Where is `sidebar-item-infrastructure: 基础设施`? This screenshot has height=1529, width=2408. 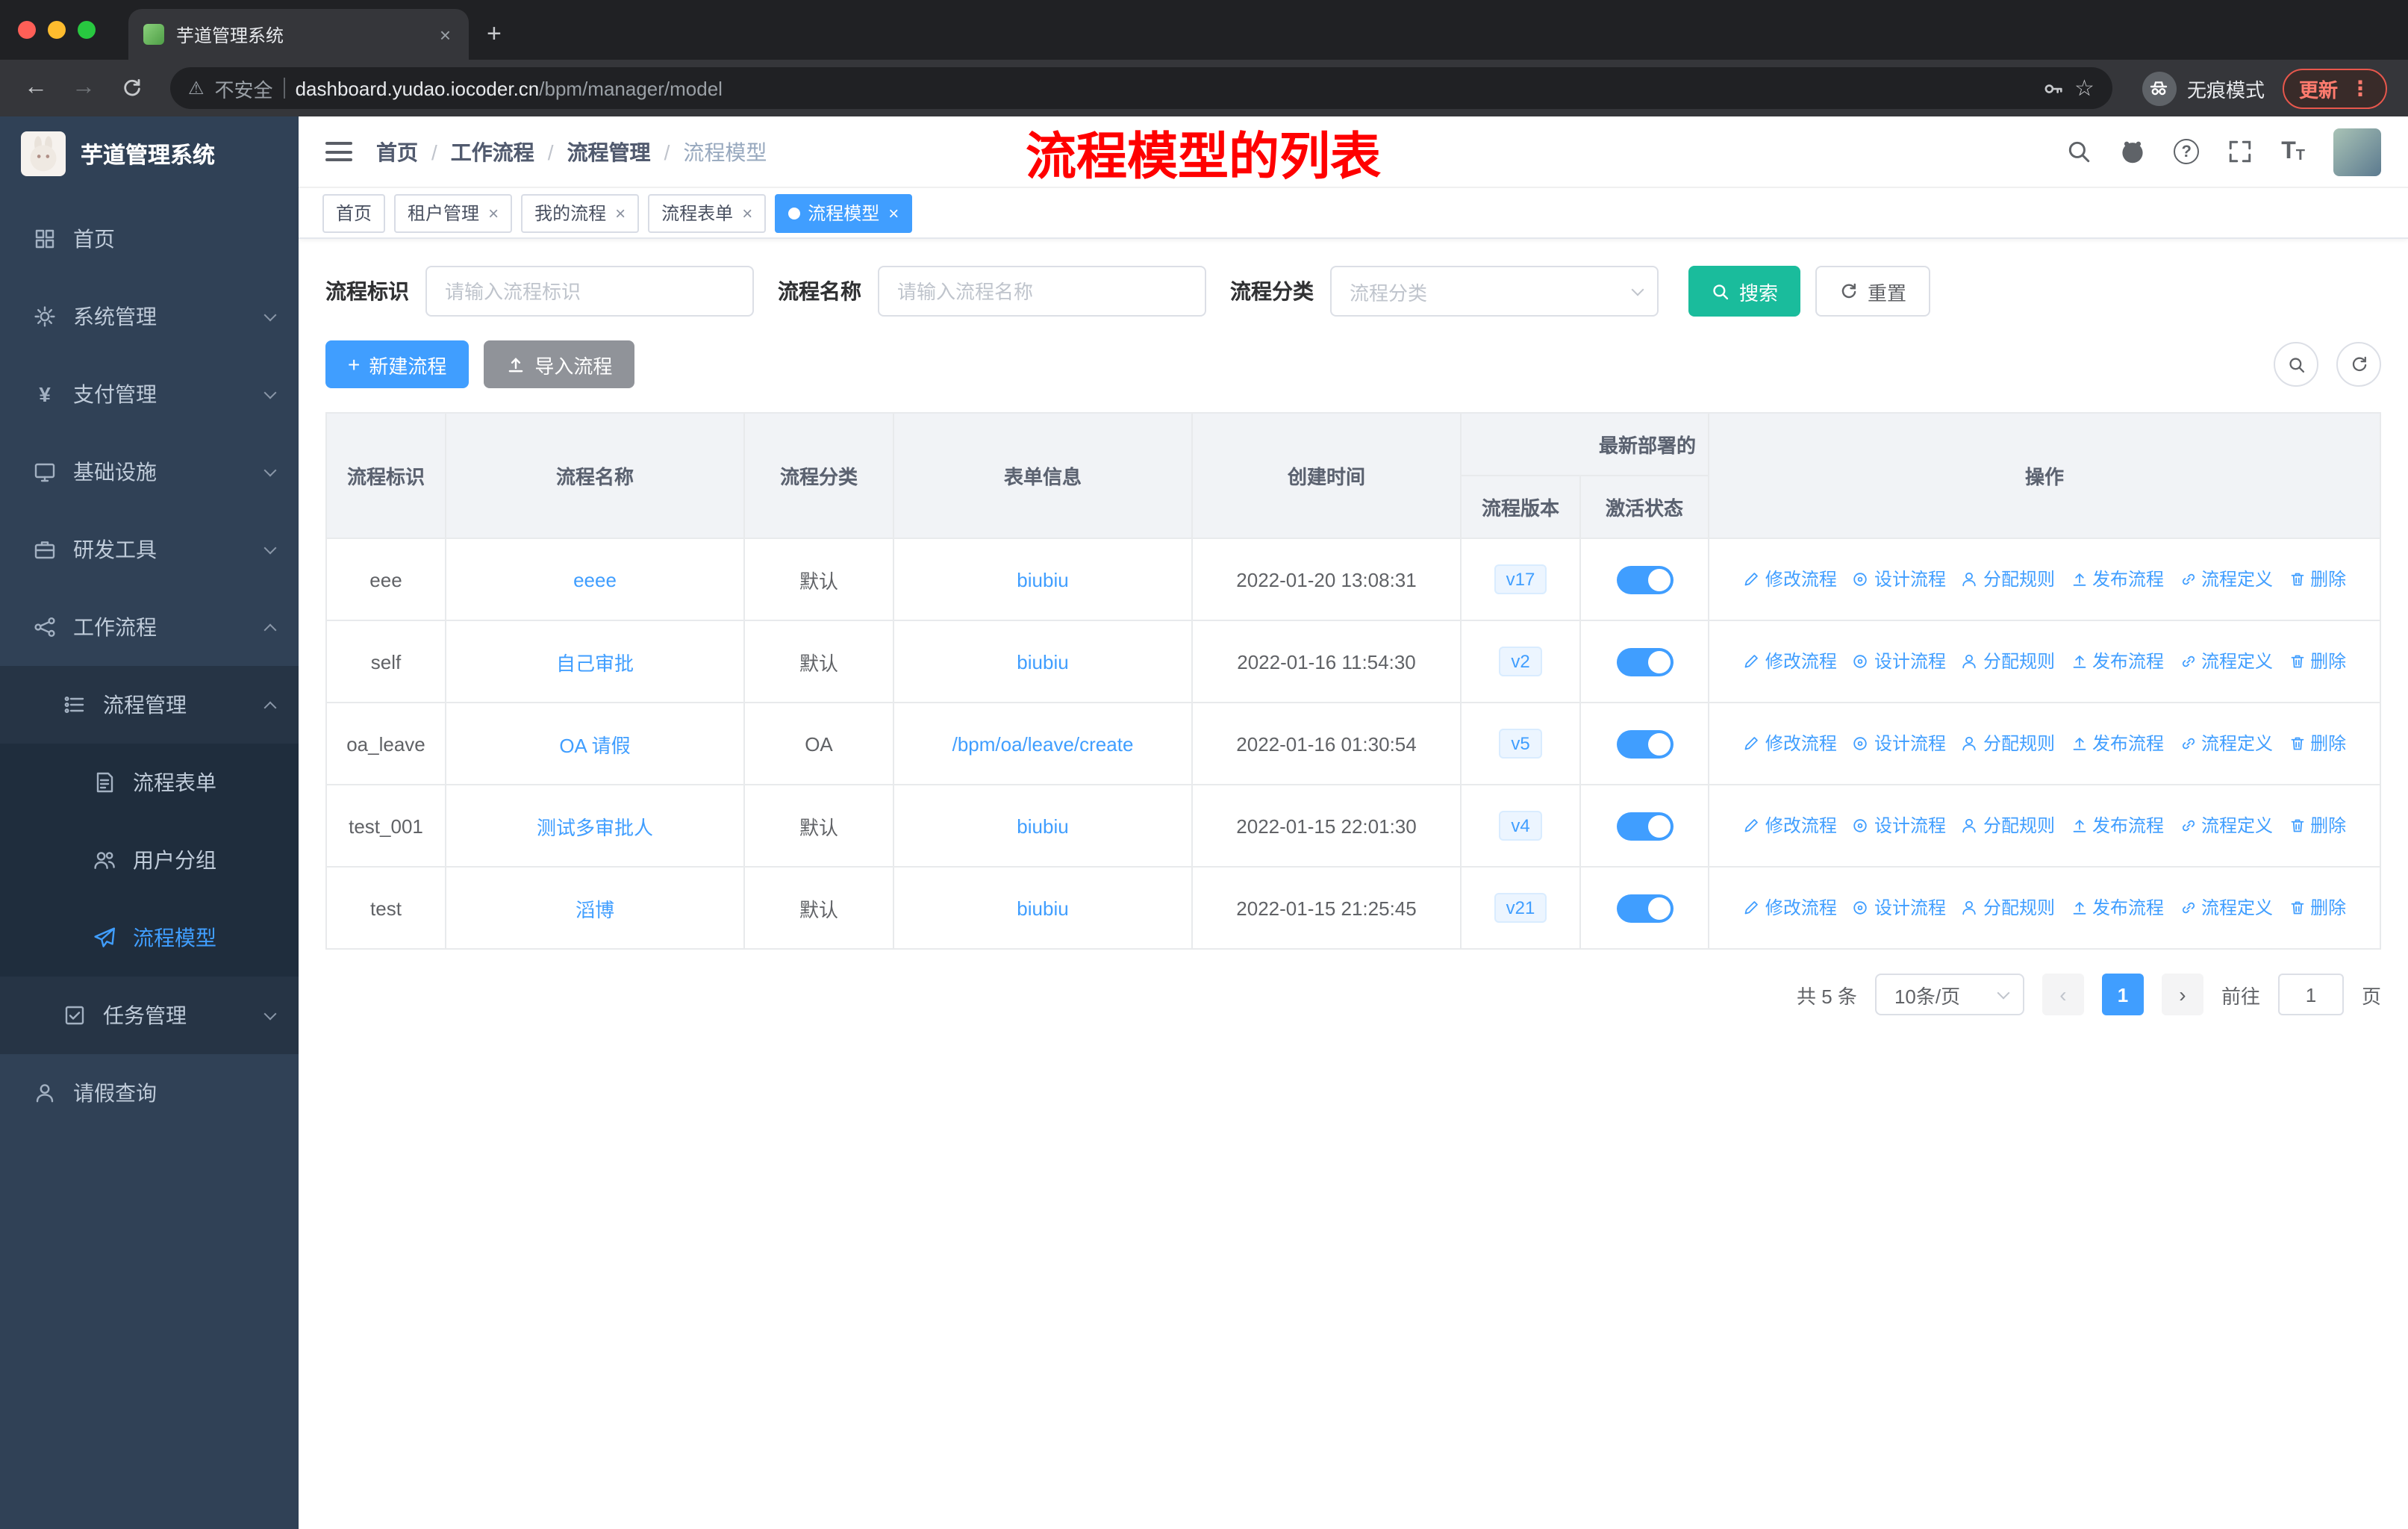
sidebar-item-infrastructure: 基础设施 is located at coordinates (149, 472).